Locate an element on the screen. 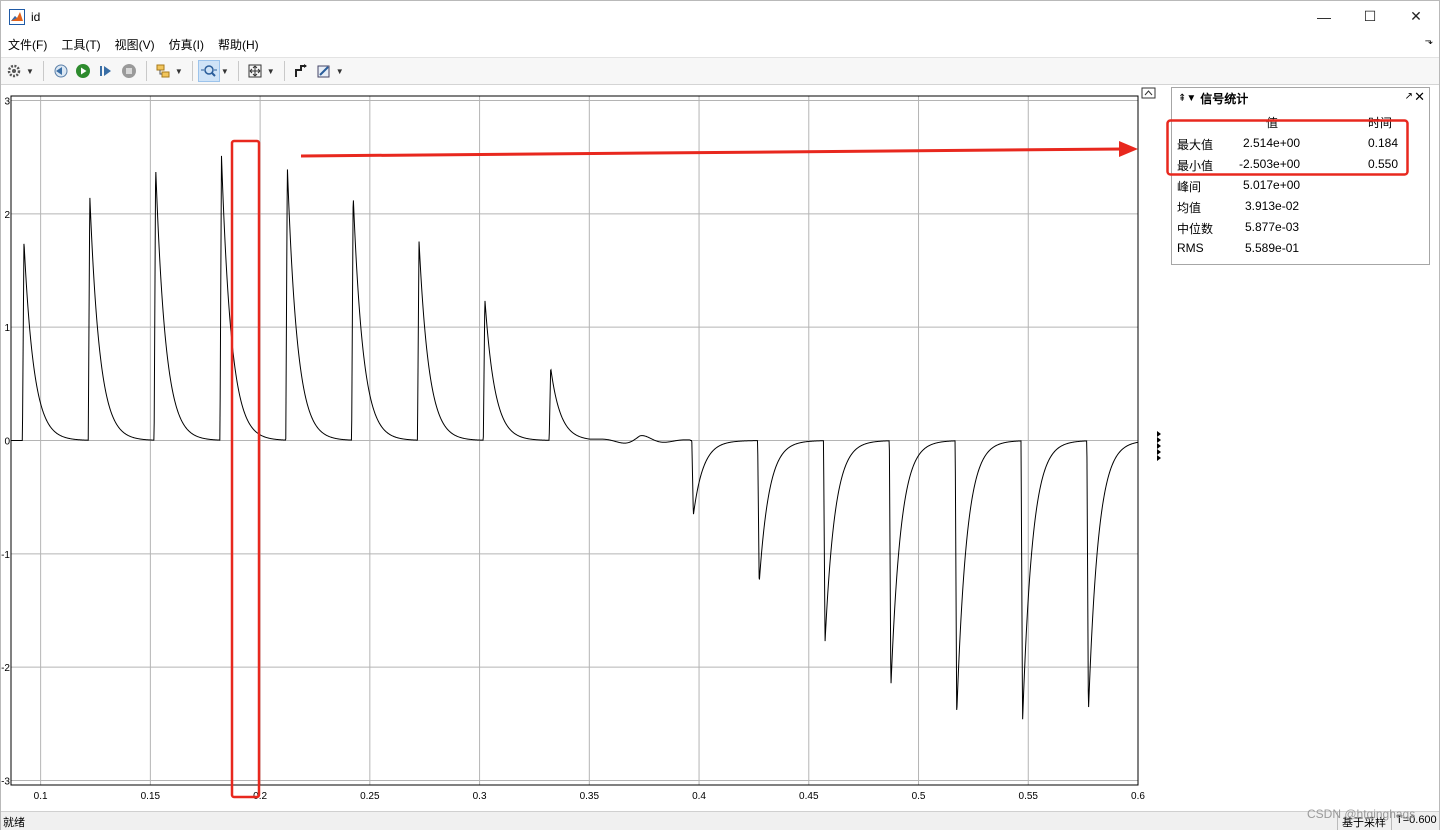 This screenshot has height=830, width=1440. y-tick-label: 1 is located at coordinates (7, 328).